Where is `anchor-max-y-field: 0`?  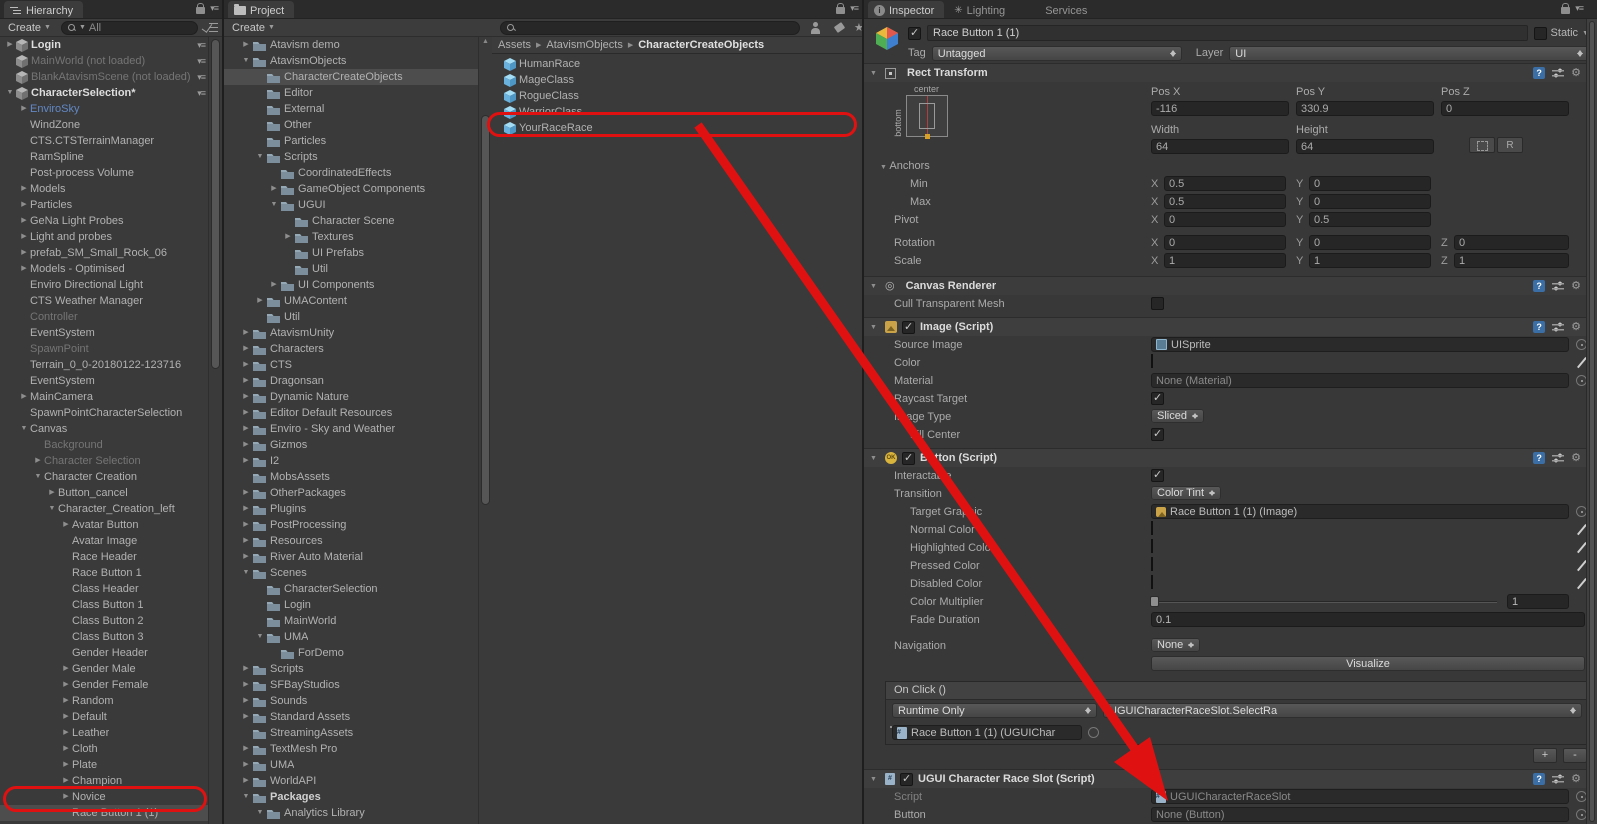
anchor-max-y-field: 0 is located at coordinates (1370, 201).